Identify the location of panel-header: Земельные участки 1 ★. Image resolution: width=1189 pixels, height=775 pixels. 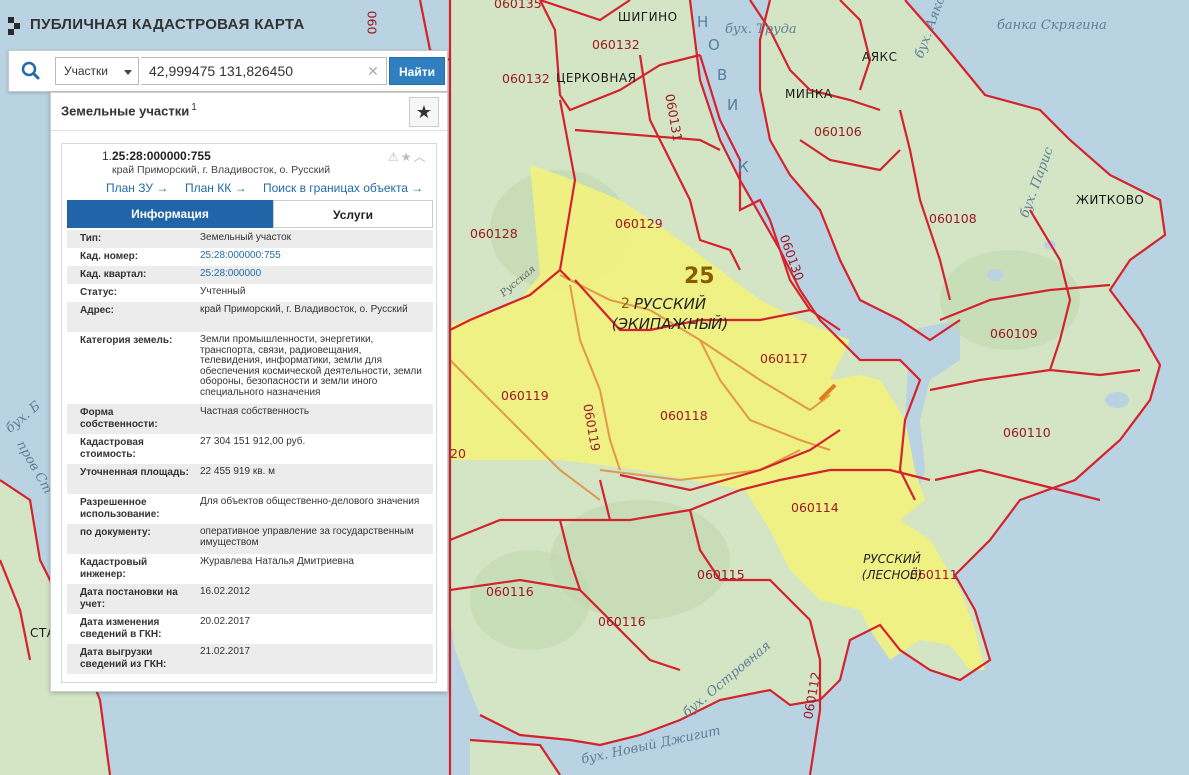
(249, 112).